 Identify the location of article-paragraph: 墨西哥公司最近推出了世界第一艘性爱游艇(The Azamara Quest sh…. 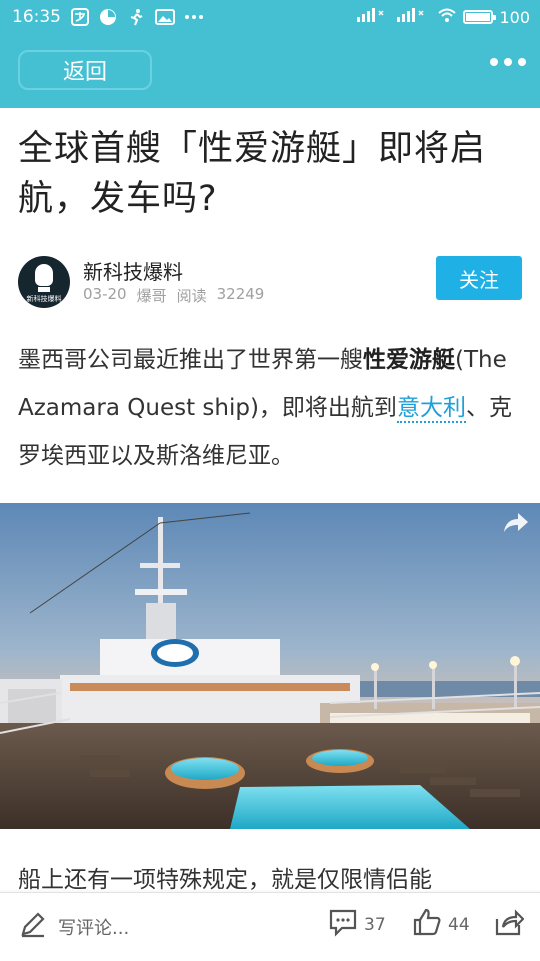
(272, 408).